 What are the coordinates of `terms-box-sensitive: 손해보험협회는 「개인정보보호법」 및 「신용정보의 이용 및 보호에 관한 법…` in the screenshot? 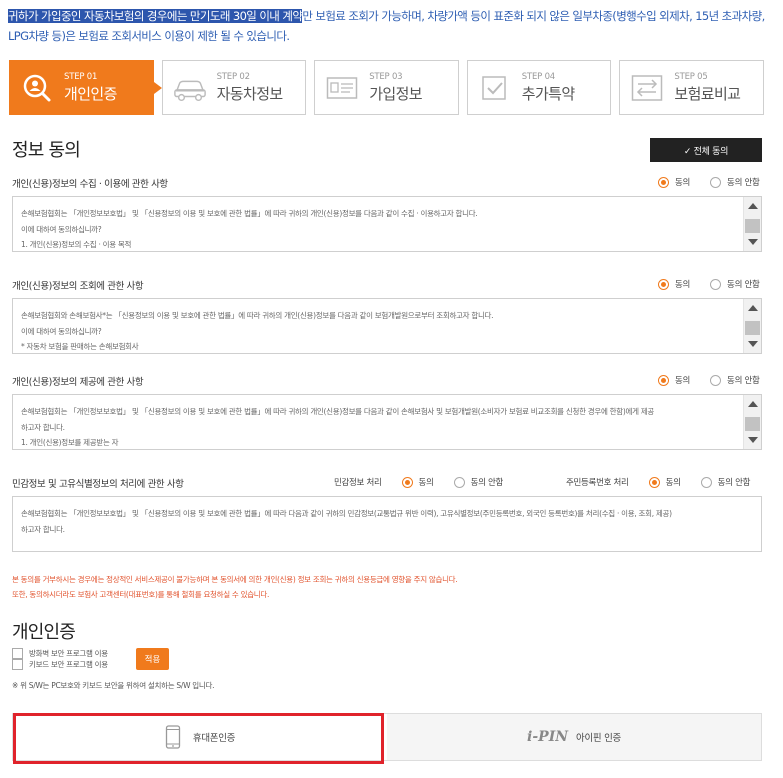 It's located at (387, 524).